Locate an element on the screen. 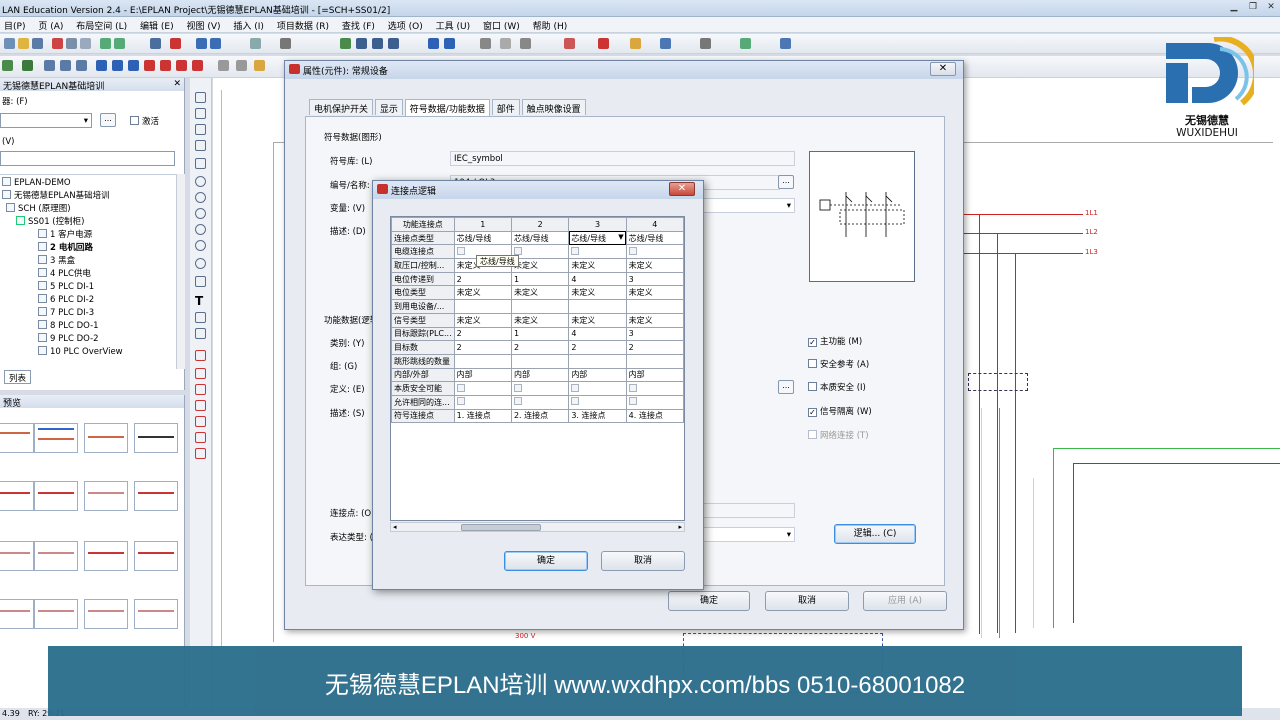  flag-icon is located at coordinates (101, 65).